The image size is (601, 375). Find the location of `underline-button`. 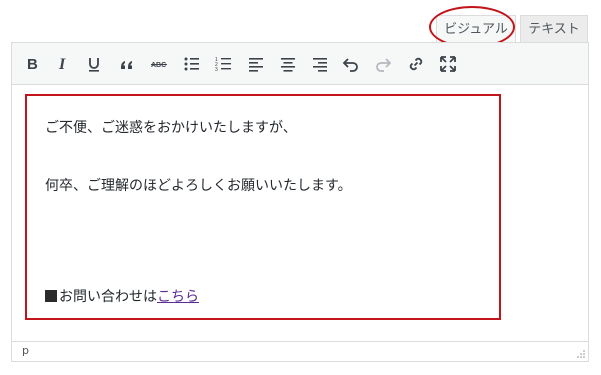

underline-button is located at coordinates (94, 64).